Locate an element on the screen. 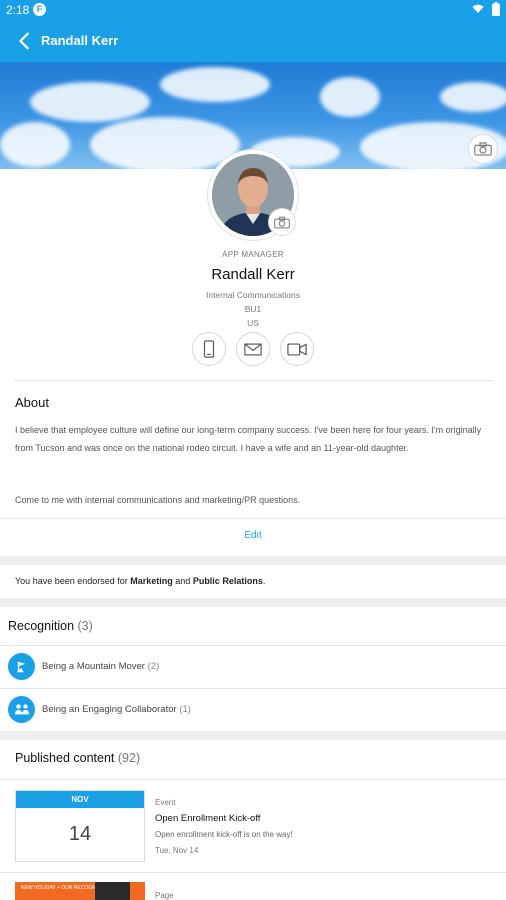  mail-icon is located at coordinates (253, 349).